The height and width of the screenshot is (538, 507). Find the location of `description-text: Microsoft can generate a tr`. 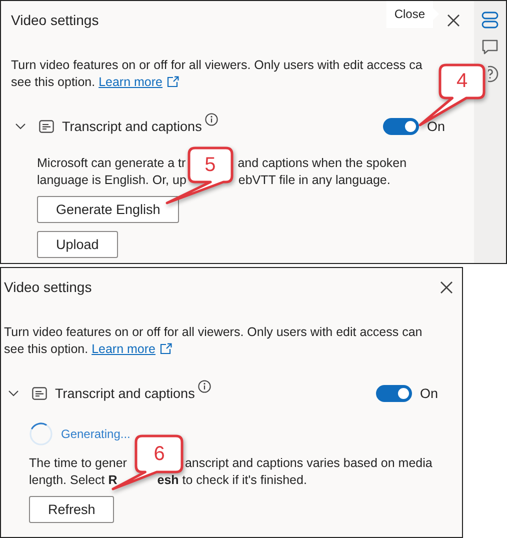

description-text: Microsoft can generate a tr is located at coordinates (111, 163).